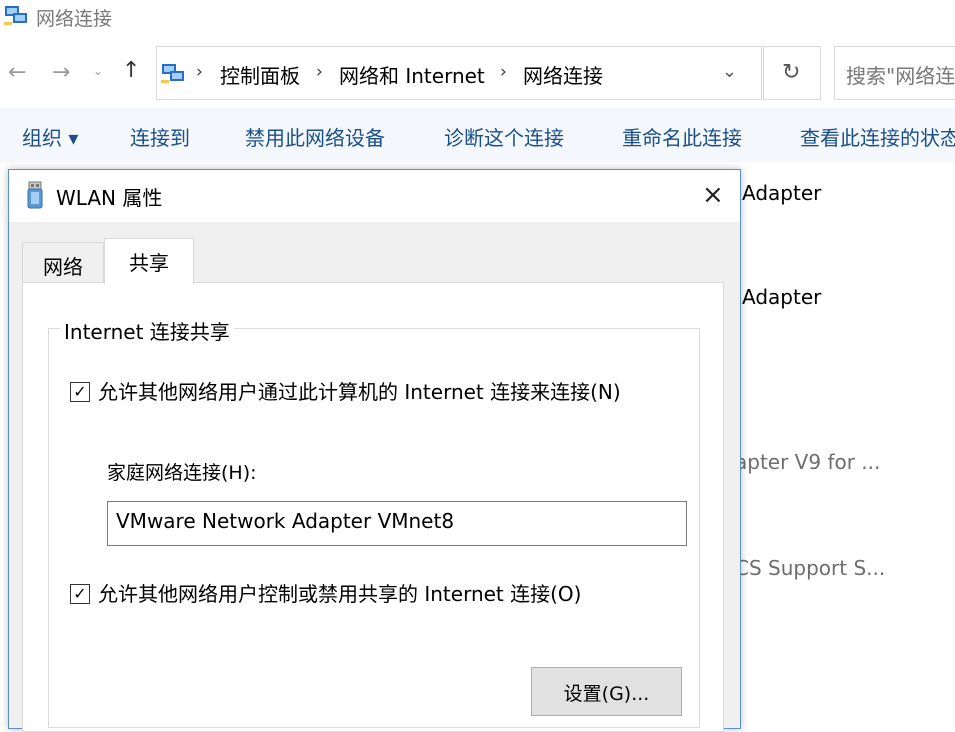  What do you see at coordinates (109, 198) in the screenshot?
I see `dialog-title: WLAN 属性` at bounding box center [109, 198].